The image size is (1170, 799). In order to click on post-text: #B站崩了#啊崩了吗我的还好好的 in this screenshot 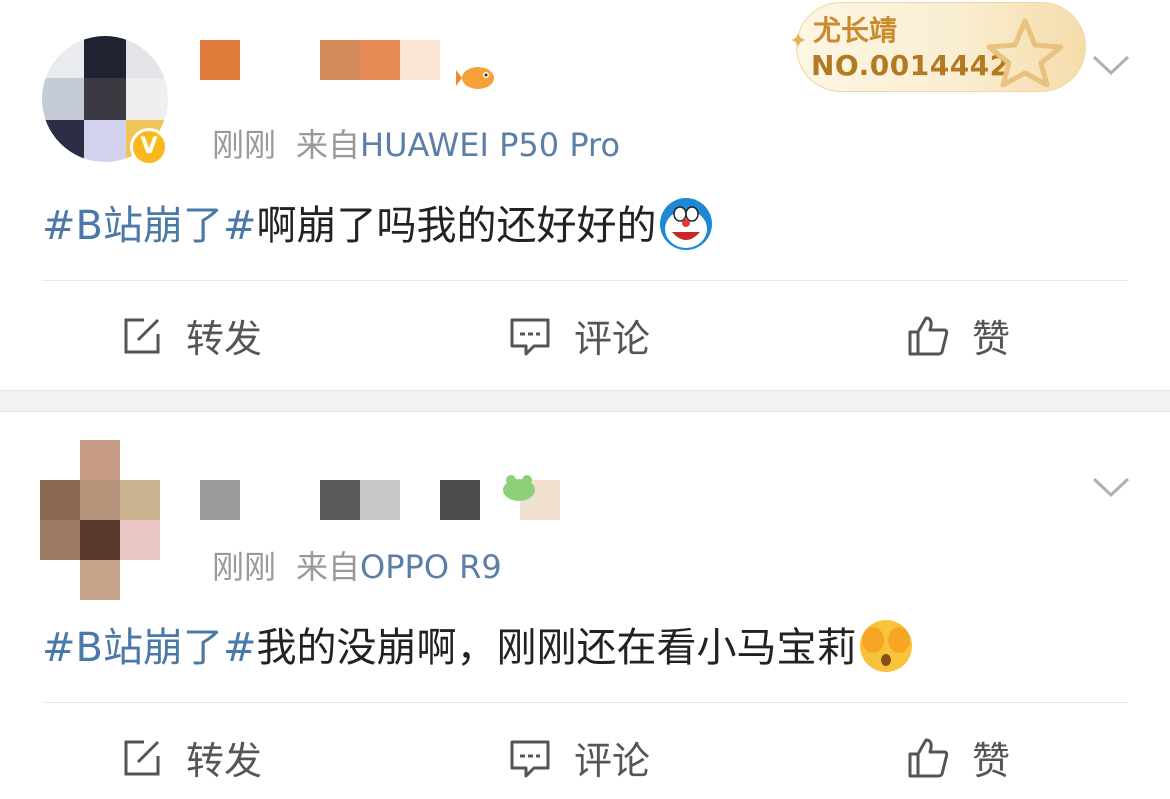, I will do `click(378, 227)`.